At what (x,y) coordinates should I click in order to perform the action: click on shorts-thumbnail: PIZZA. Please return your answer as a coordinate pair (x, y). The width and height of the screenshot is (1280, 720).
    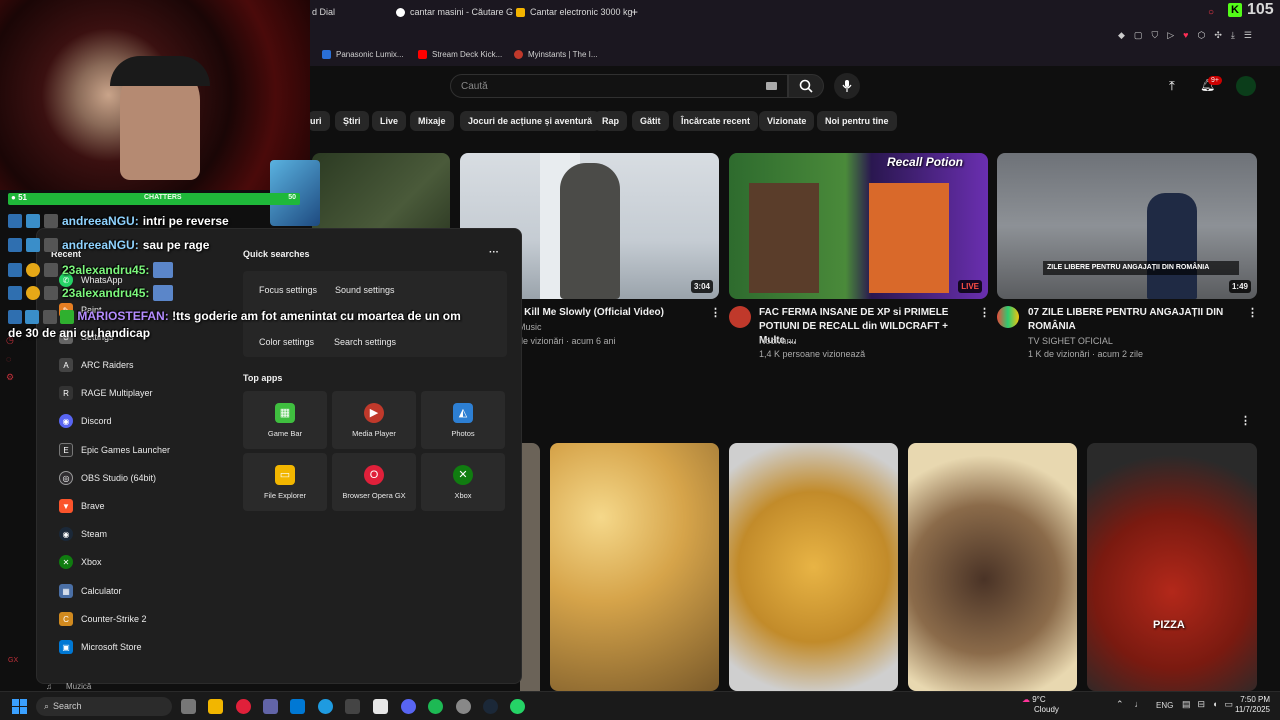
    Looking at the image, I should click on (1172, 567).